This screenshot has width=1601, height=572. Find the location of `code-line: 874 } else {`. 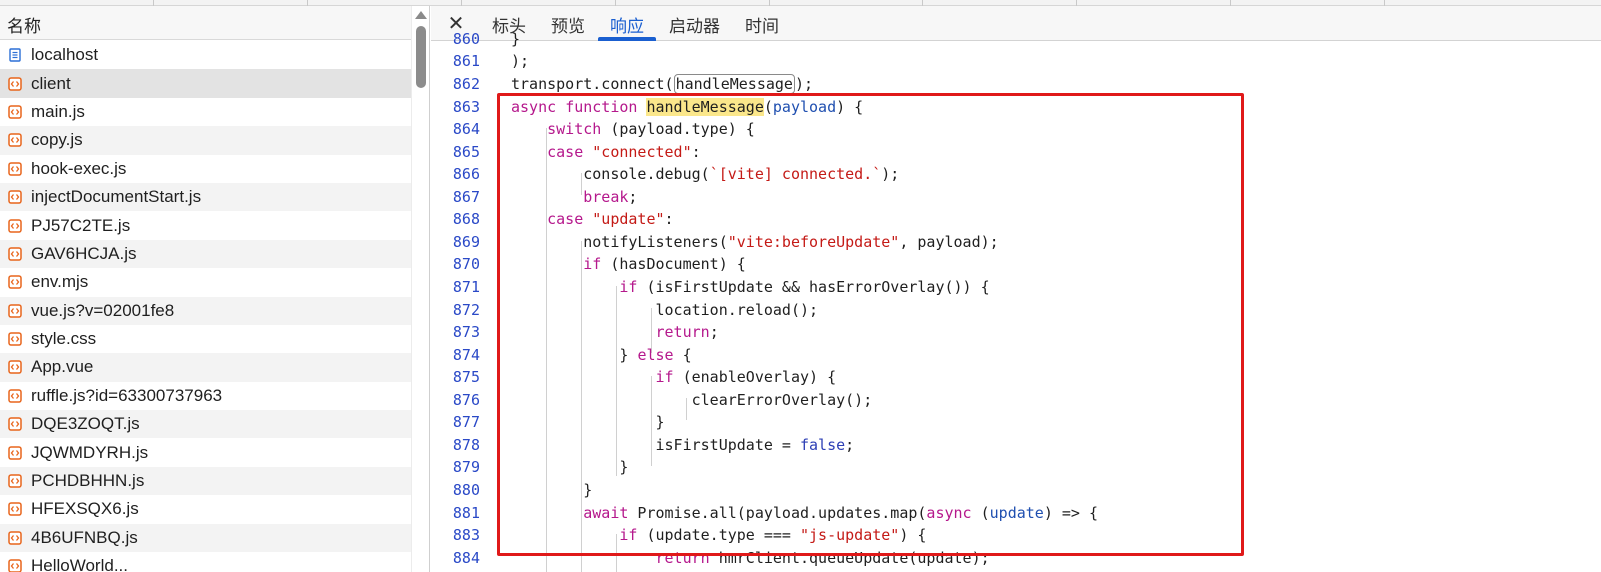

code-line: 874 } else { is located at coordinates (1016, 355).